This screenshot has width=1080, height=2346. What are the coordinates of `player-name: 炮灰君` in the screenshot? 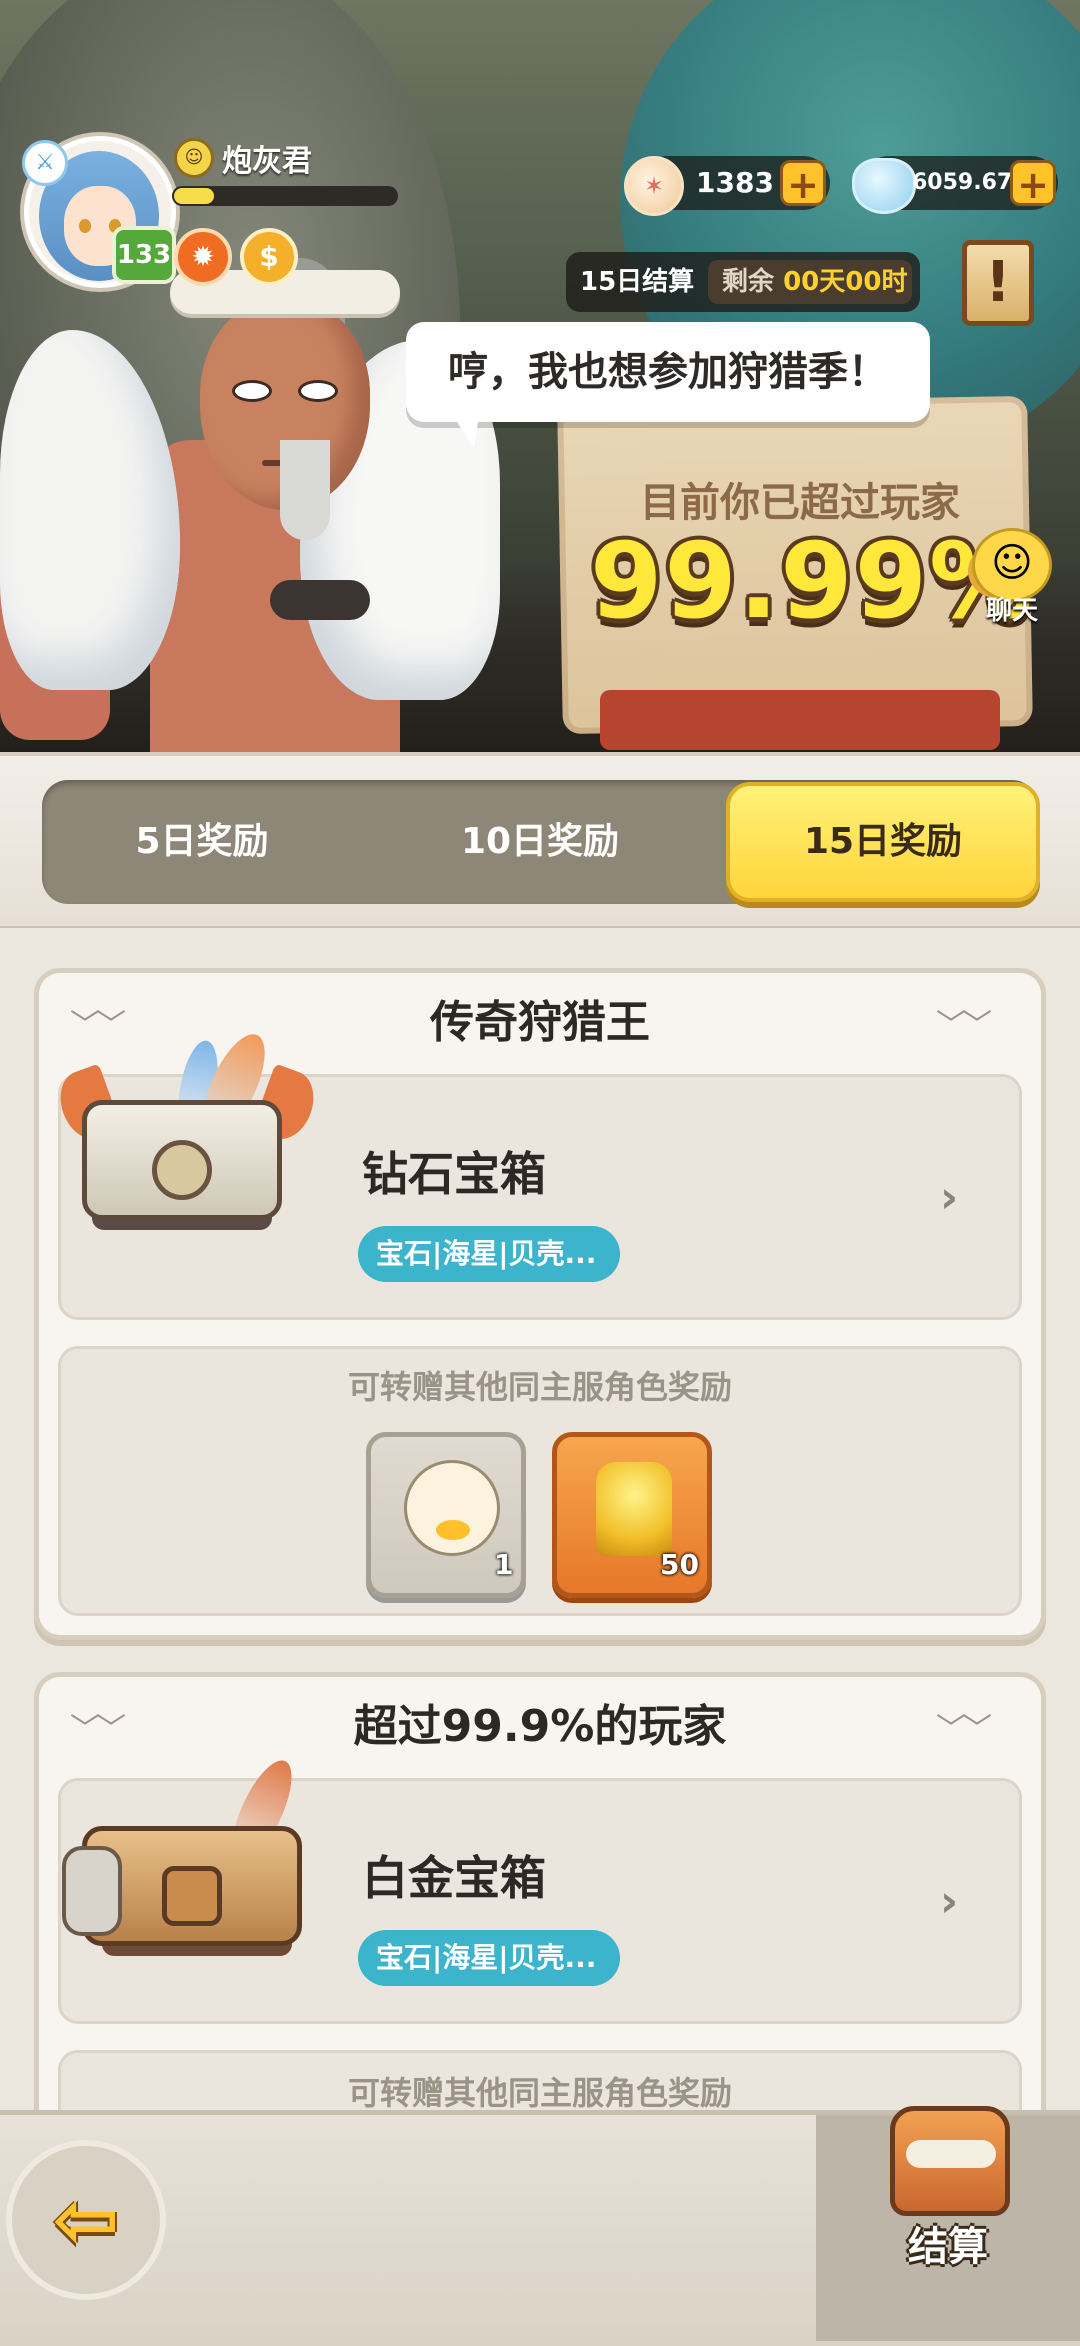 It's located at (267, 161).